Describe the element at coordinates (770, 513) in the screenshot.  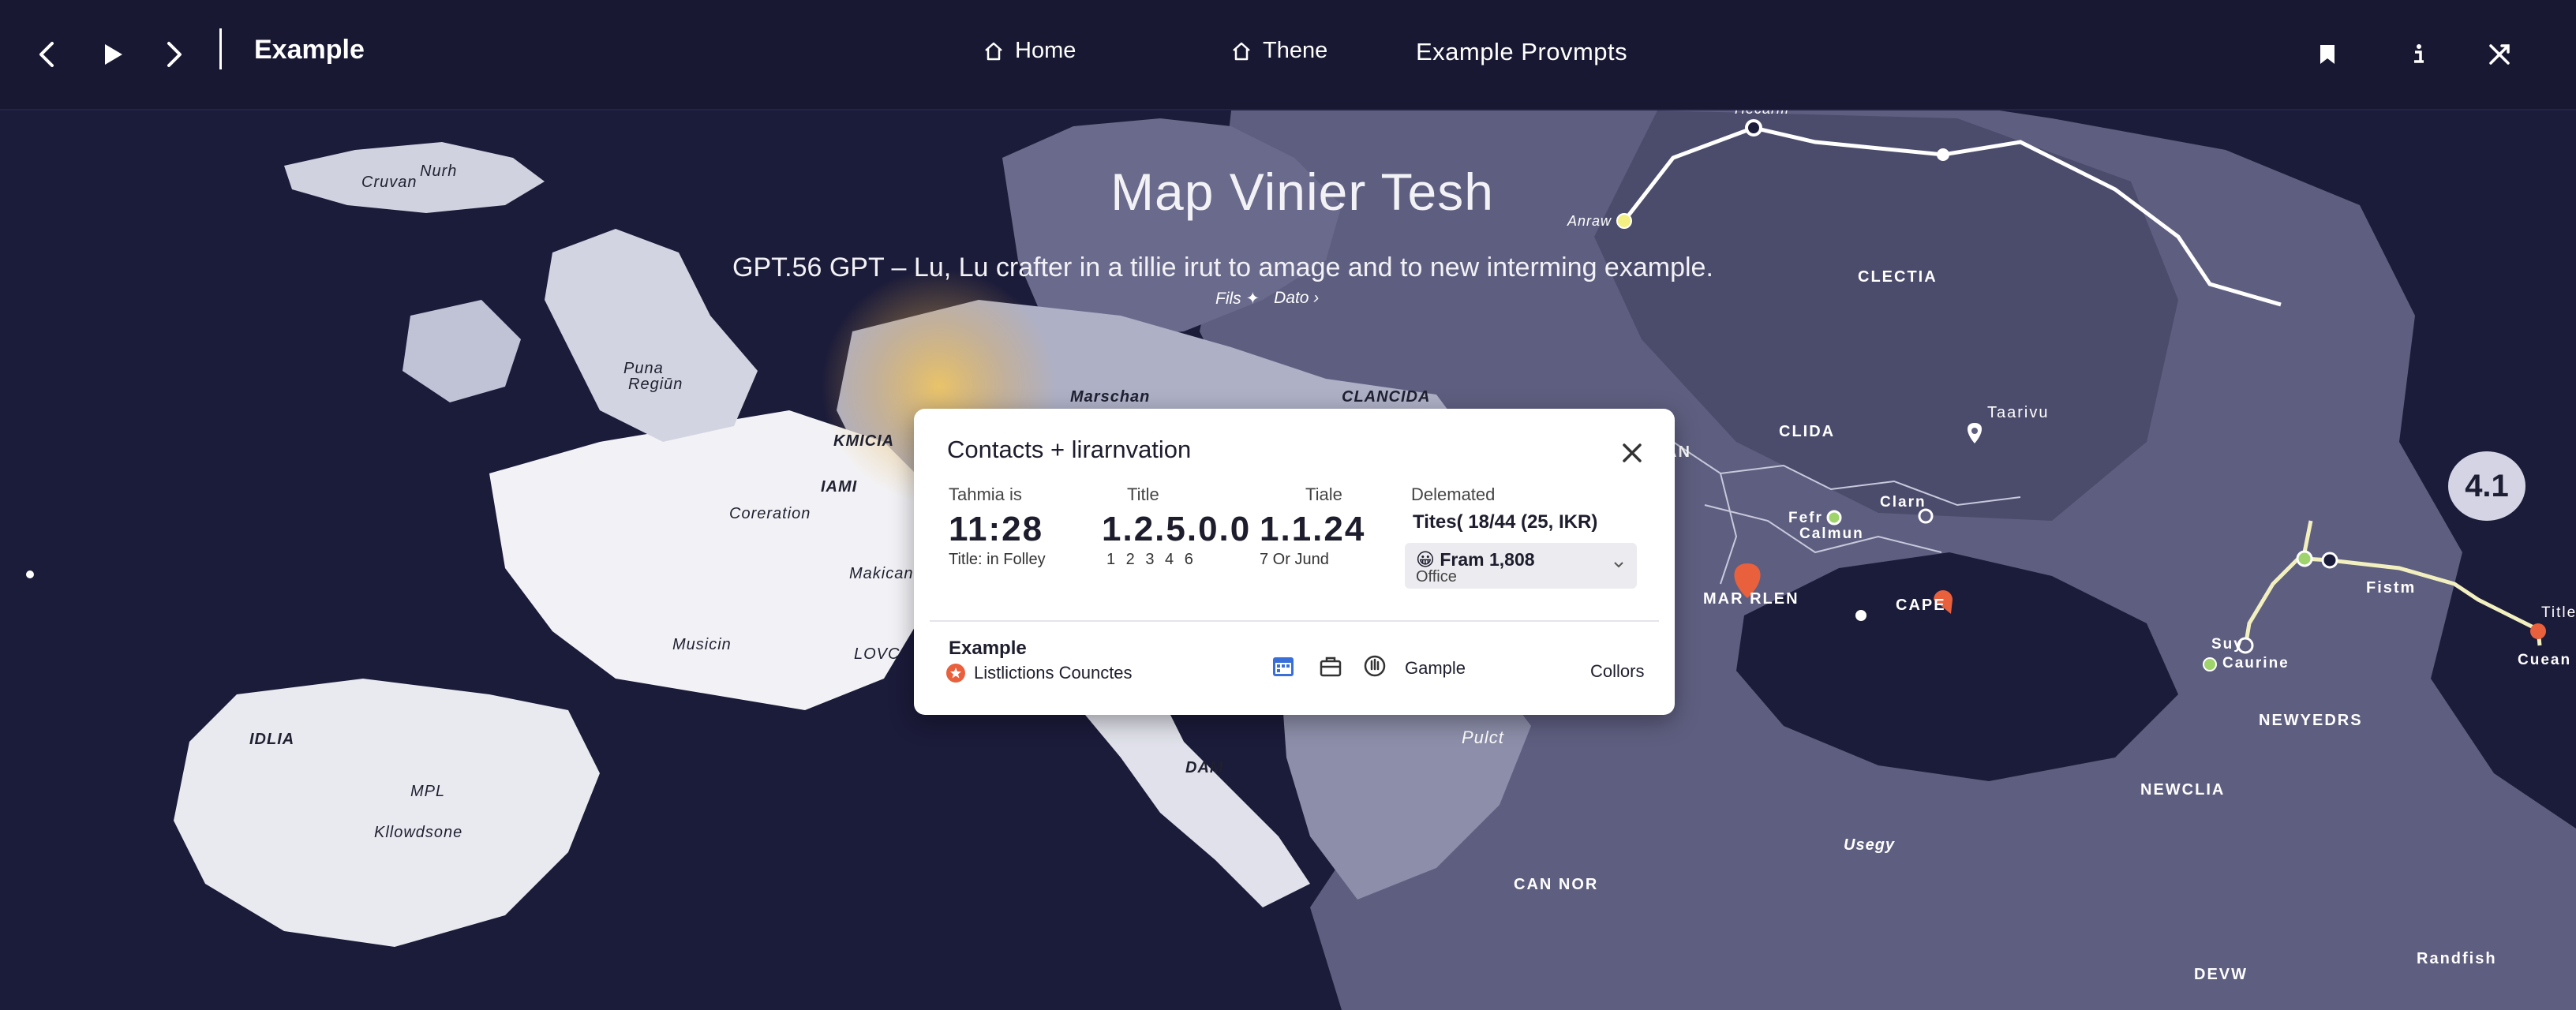
I see `map-label: Coreration` at that location.